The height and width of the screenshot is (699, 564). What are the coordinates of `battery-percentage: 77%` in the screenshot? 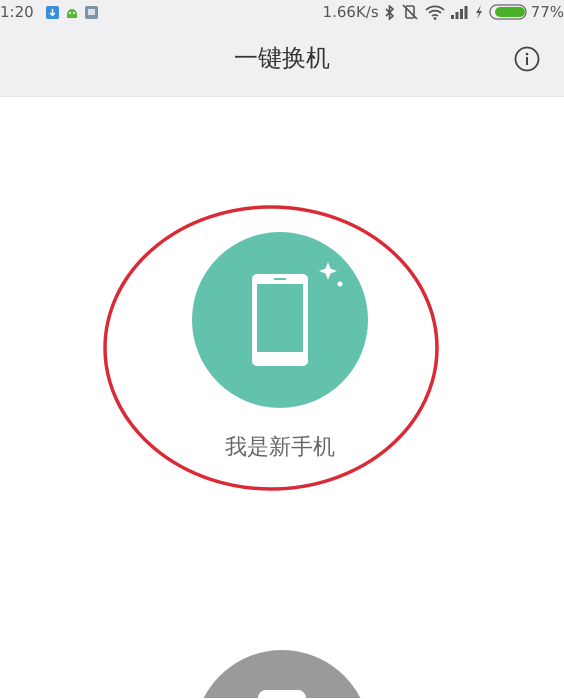 It's located at (547, 12).